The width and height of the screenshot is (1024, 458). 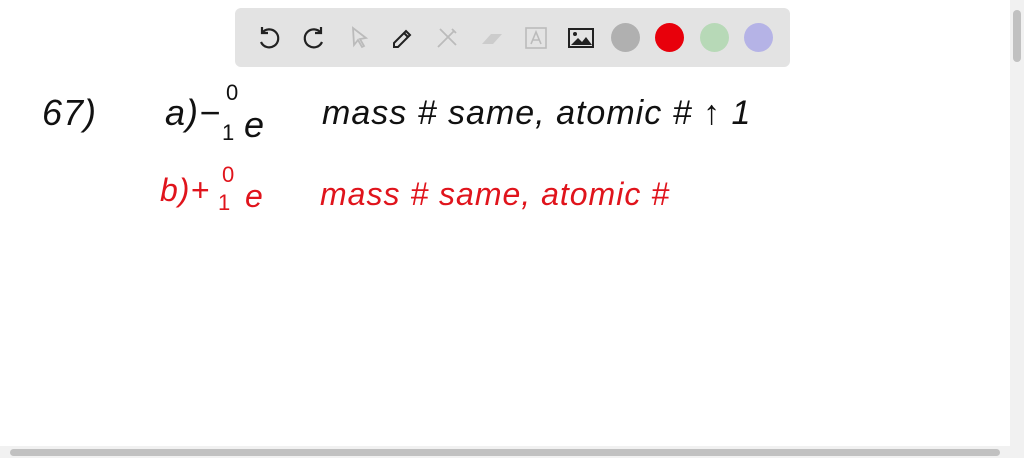 I want to click on horizontal-scrollbar, so click(x=512, y=452).